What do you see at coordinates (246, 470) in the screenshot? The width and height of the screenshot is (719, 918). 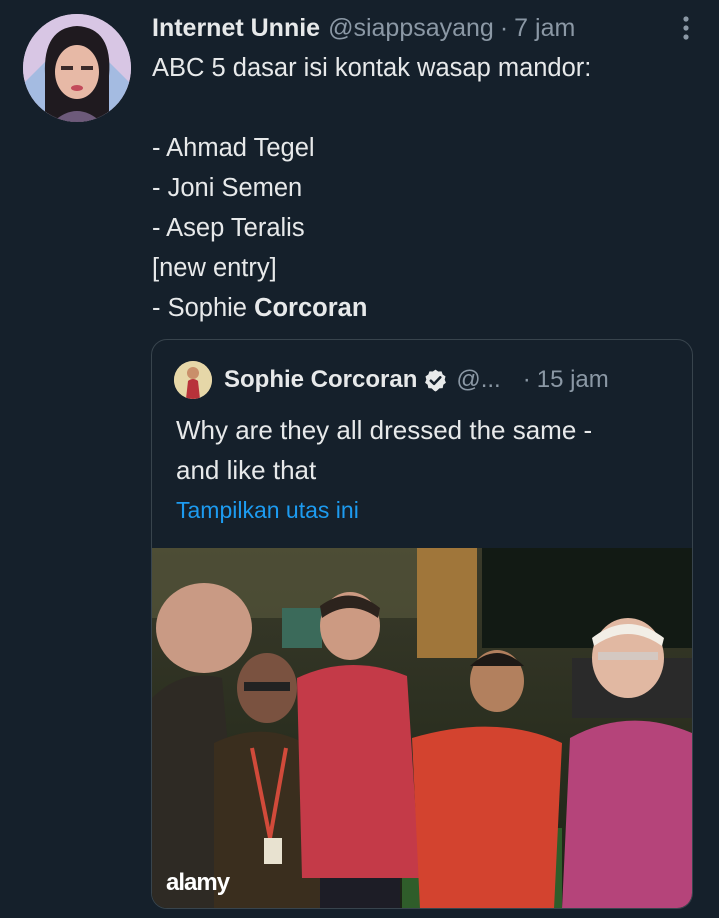 I see `quoted-text-line: and like that` at bounding box center [246, 470].